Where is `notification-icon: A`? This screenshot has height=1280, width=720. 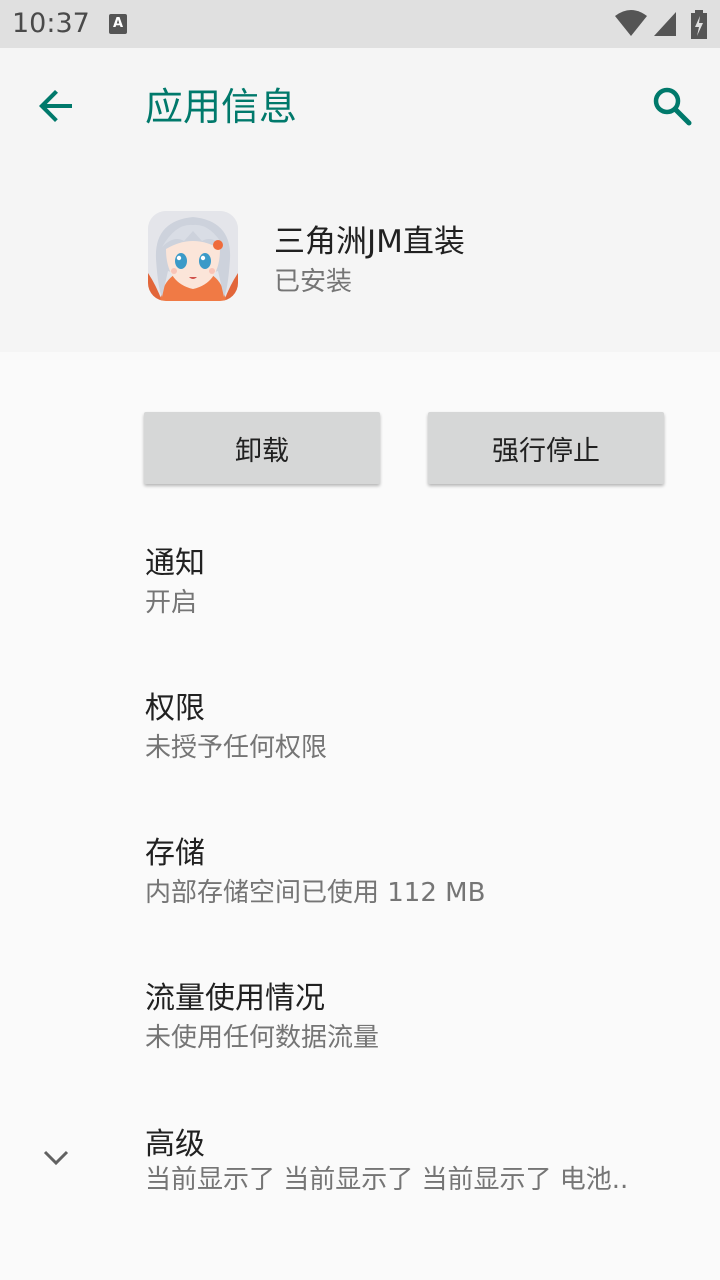 notification-icon: A is located at coordinates (118, 24).